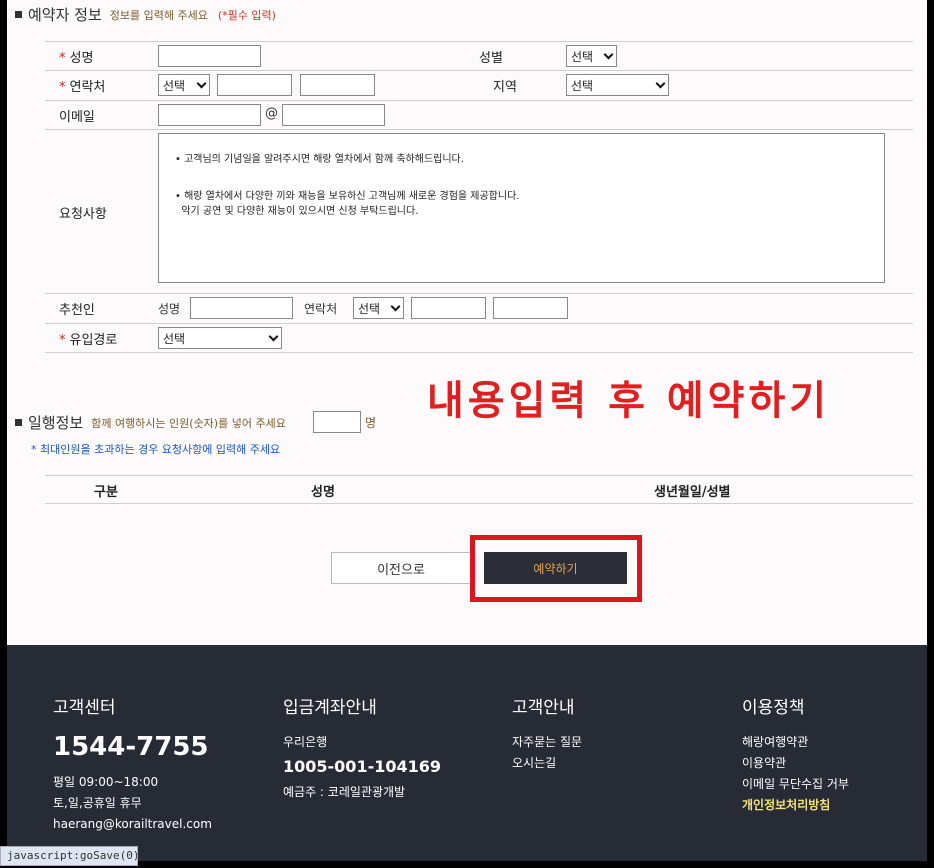 The image size is (934, 868). Describe the element at coordinates (491, 58) in the screenshot. I see `gender-label: 성별` at that location.